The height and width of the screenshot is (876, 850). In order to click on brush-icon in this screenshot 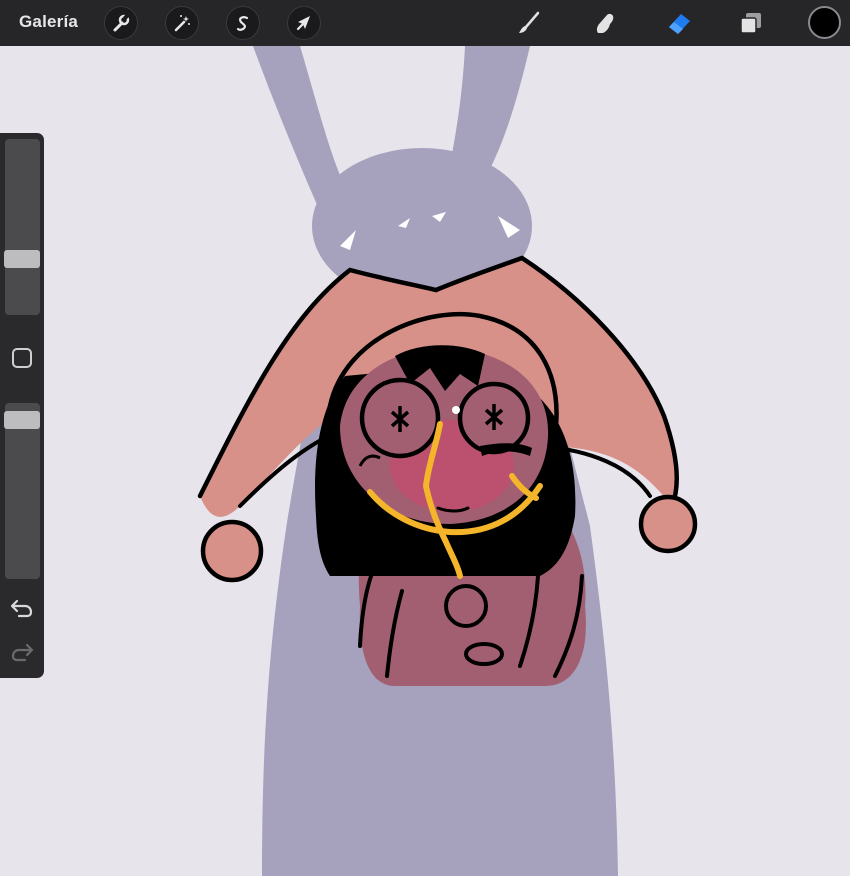, I will do `click(529, 22)`.